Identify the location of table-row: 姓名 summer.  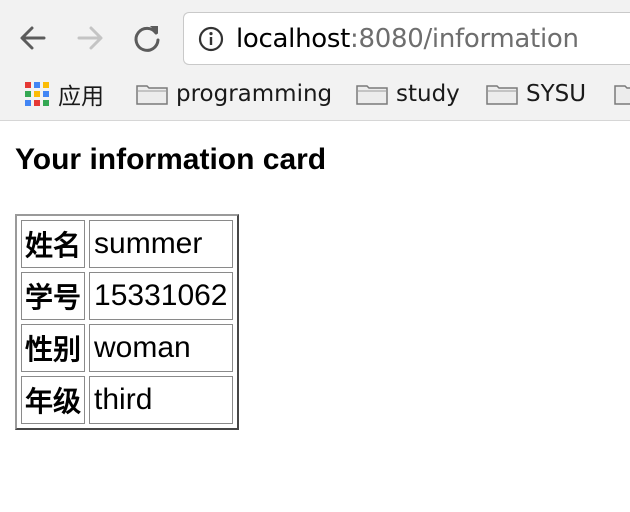
(127, 244).